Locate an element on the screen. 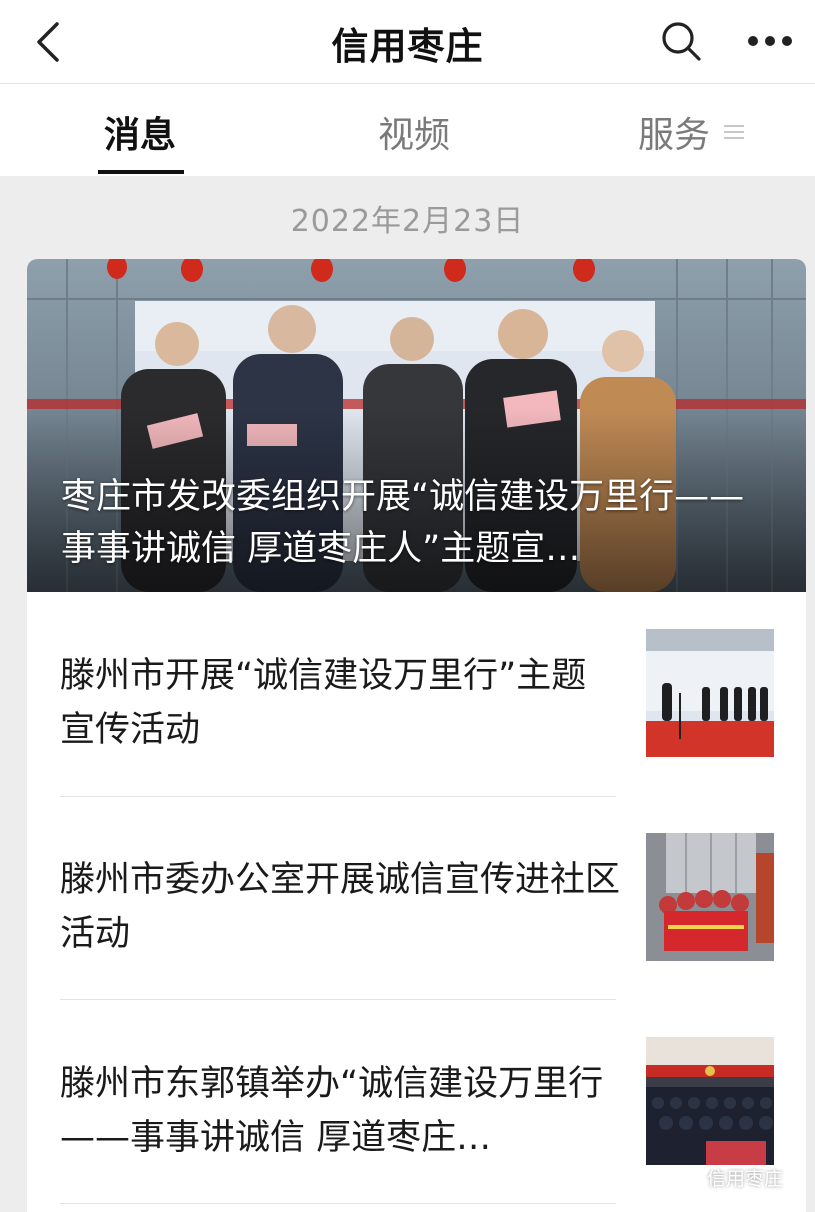  feed-date: 2022年2月23日 is located at coordinates (407, 221).